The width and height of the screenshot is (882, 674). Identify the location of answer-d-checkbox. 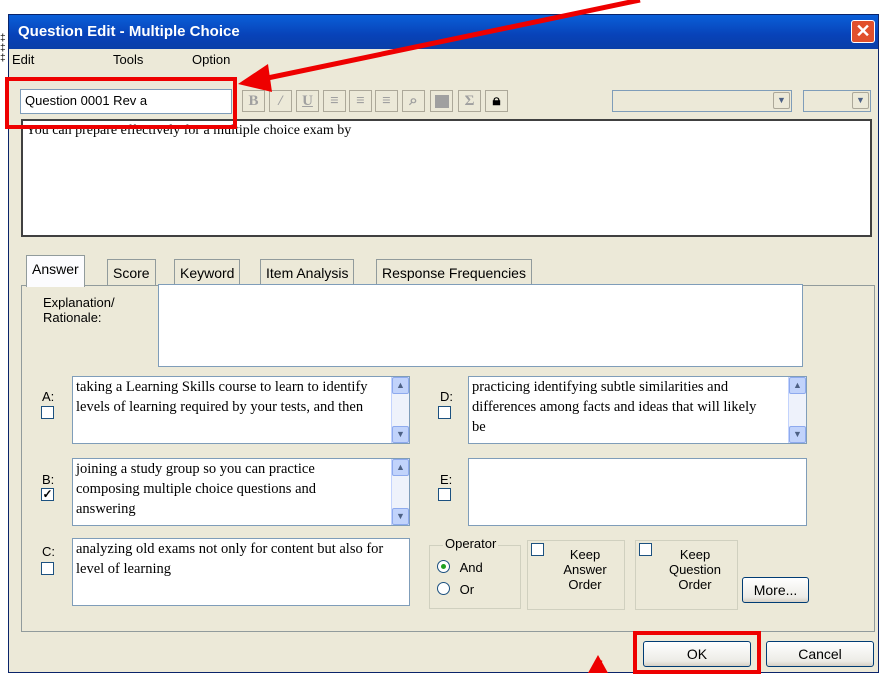
(444, 412).